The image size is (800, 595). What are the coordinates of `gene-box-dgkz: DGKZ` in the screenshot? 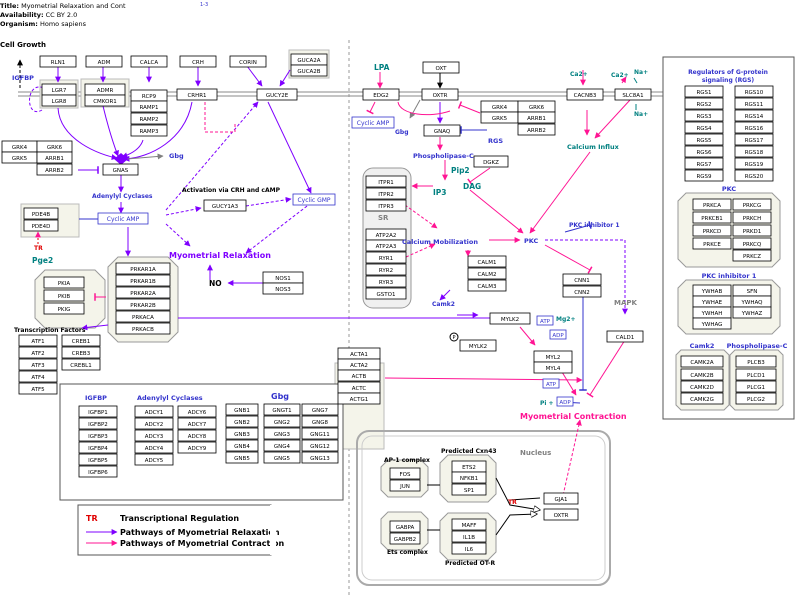 It's located at (491, 161).